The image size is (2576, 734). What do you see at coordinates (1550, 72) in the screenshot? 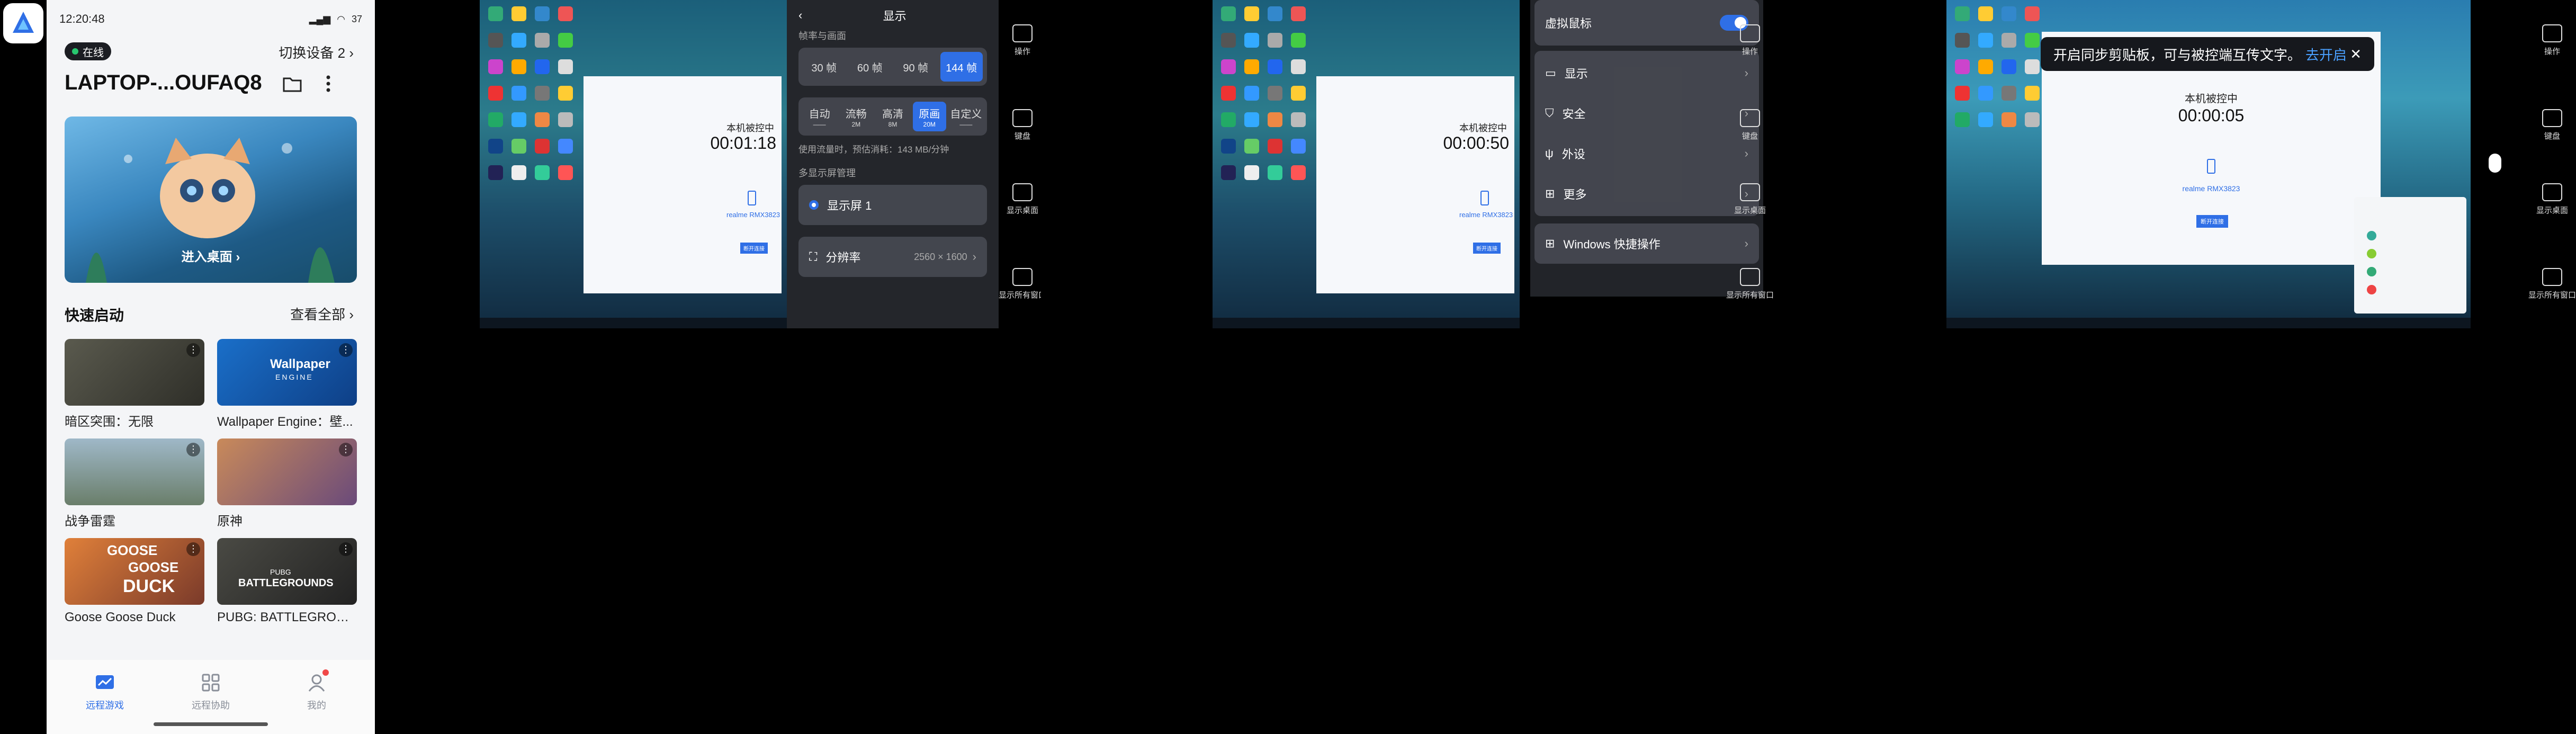
I see `monitor-icon: ▭` at bounding box center [1550, 72].